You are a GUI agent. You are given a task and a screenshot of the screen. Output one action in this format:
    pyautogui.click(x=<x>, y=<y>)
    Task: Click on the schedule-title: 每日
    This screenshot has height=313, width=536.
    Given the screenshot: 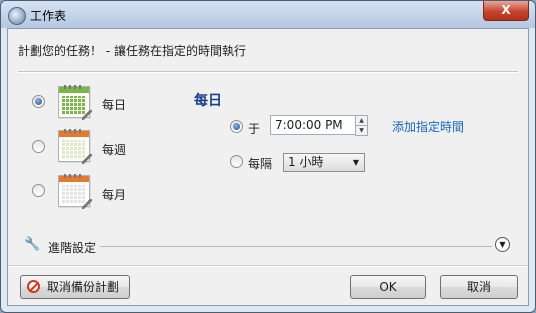 What is the action you would take?
    pyautogui.click(x=208, y=101)
    